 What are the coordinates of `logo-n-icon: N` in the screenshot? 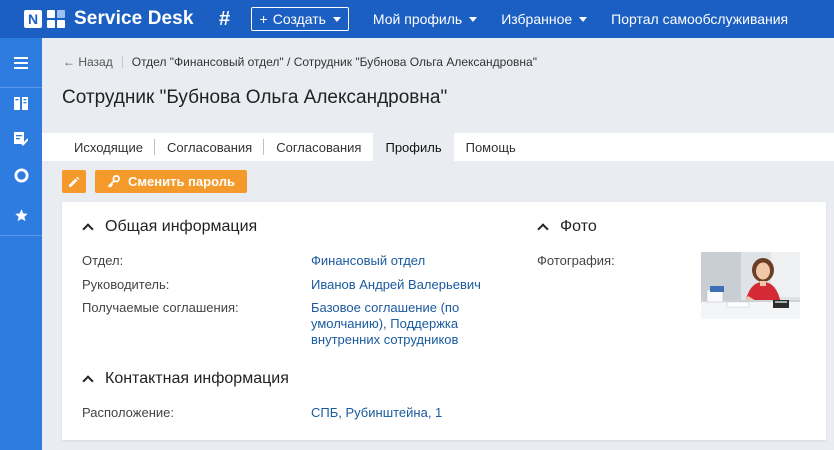 It's located at (33, 19).